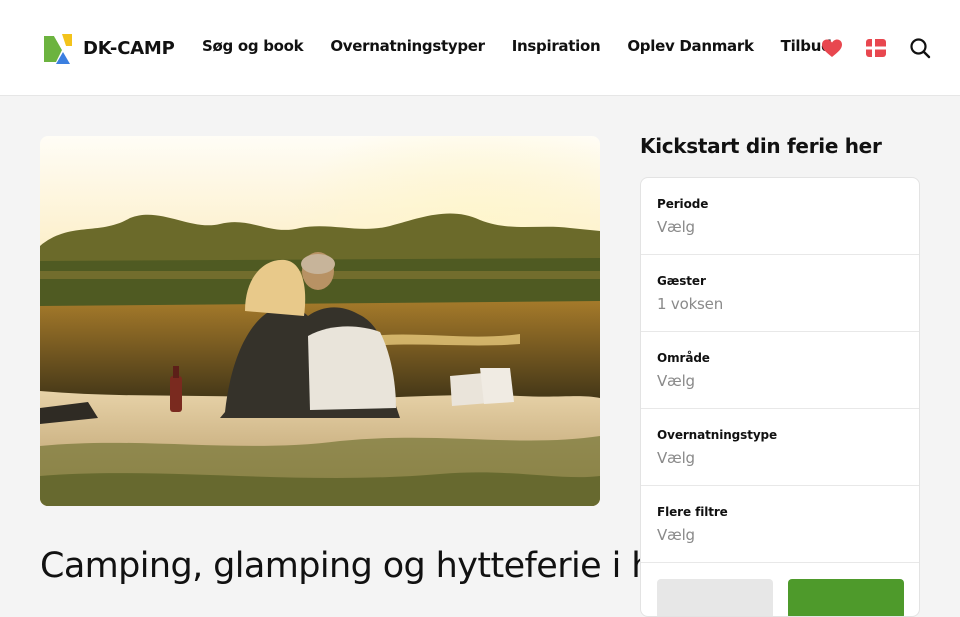 Image resolution: width=960 pixels, height=617 pixels. I want to click on logo-mark-icon, so click(58, 48).